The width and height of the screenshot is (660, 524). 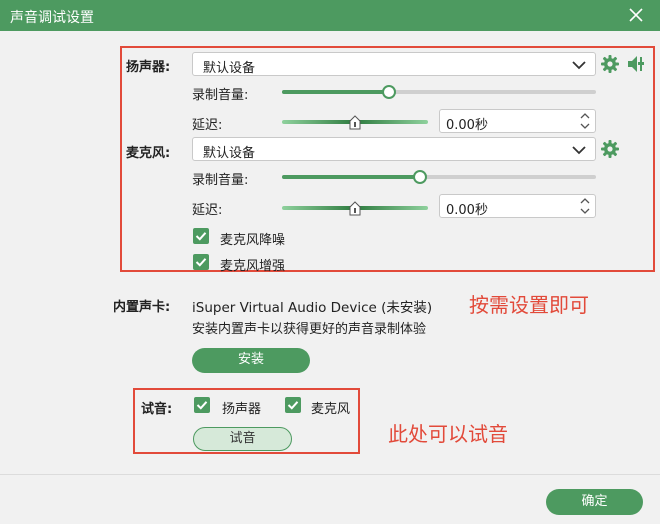 What do you see at coordinates (331, 409) in the screenshot?
I see `test-mic-label: 麦克风` at bounding box center [331, 409].